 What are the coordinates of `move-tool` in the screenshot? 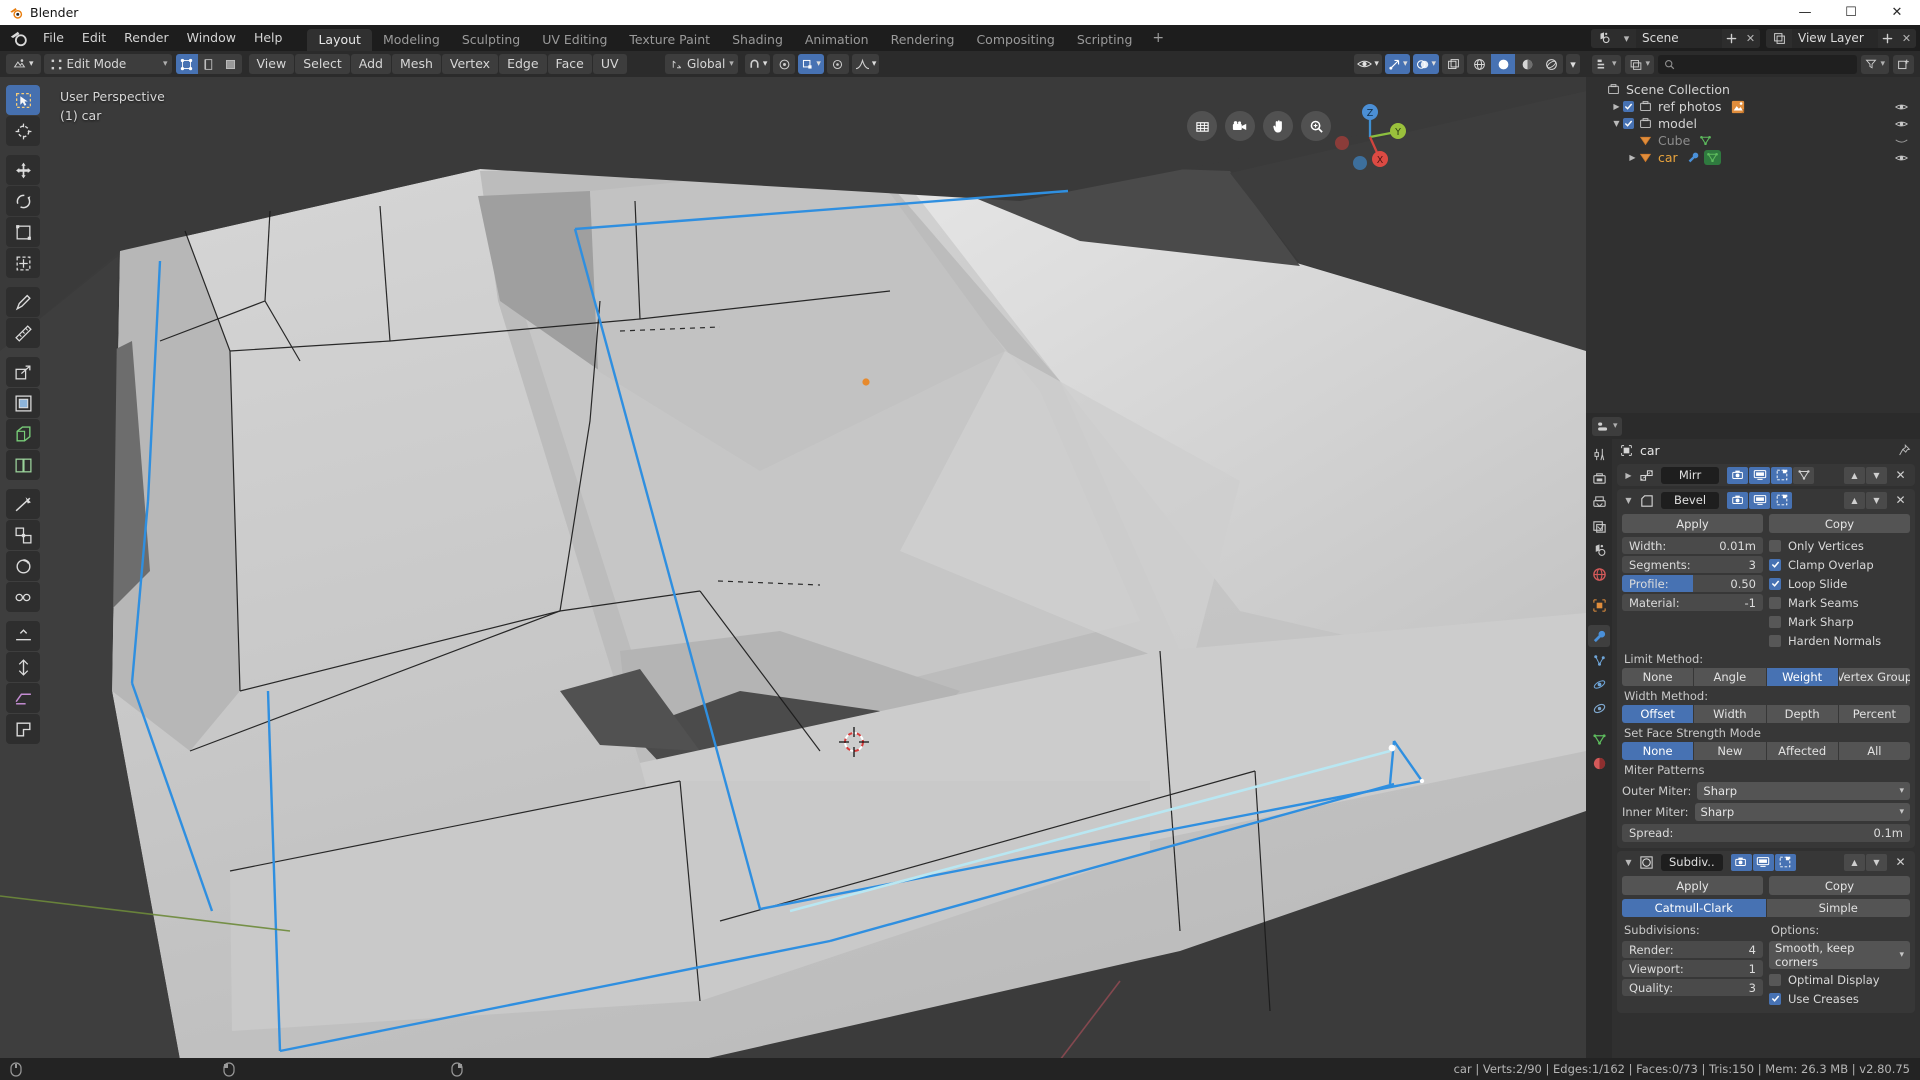 It's located at (23, 170).